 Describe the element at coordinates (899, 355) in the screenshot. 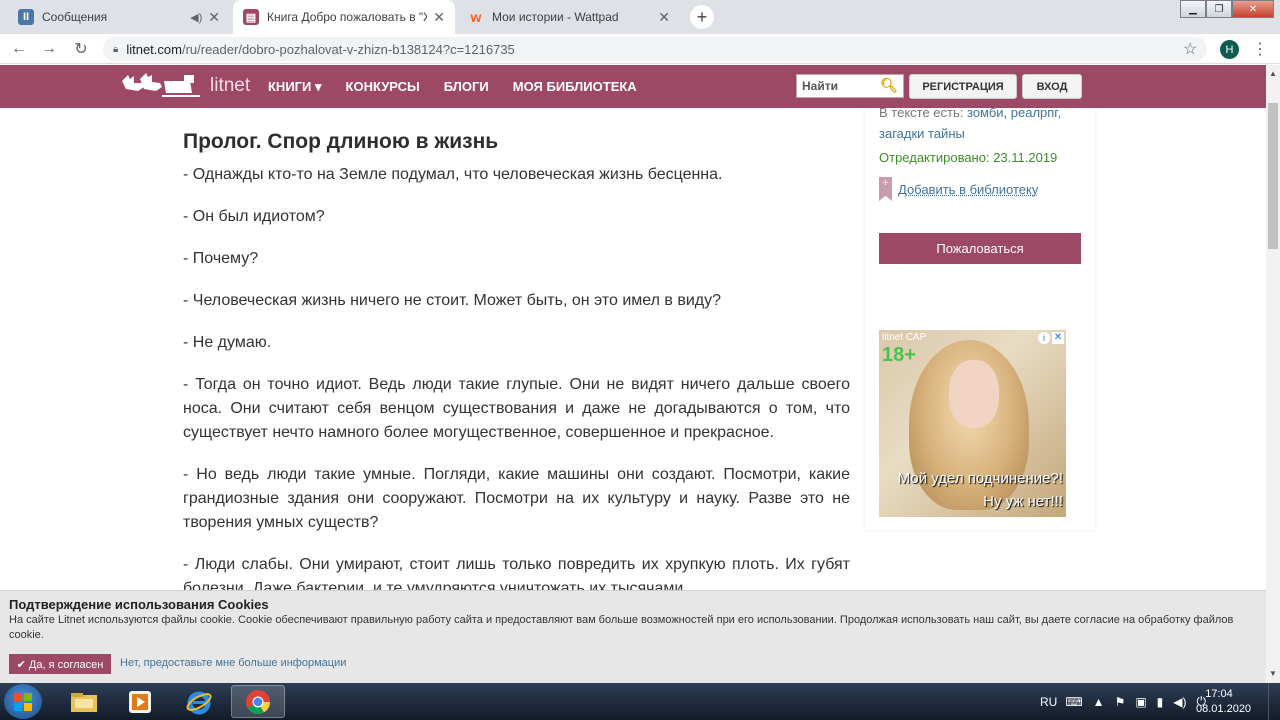

I see `ad-age-rating: 18+` at that location.